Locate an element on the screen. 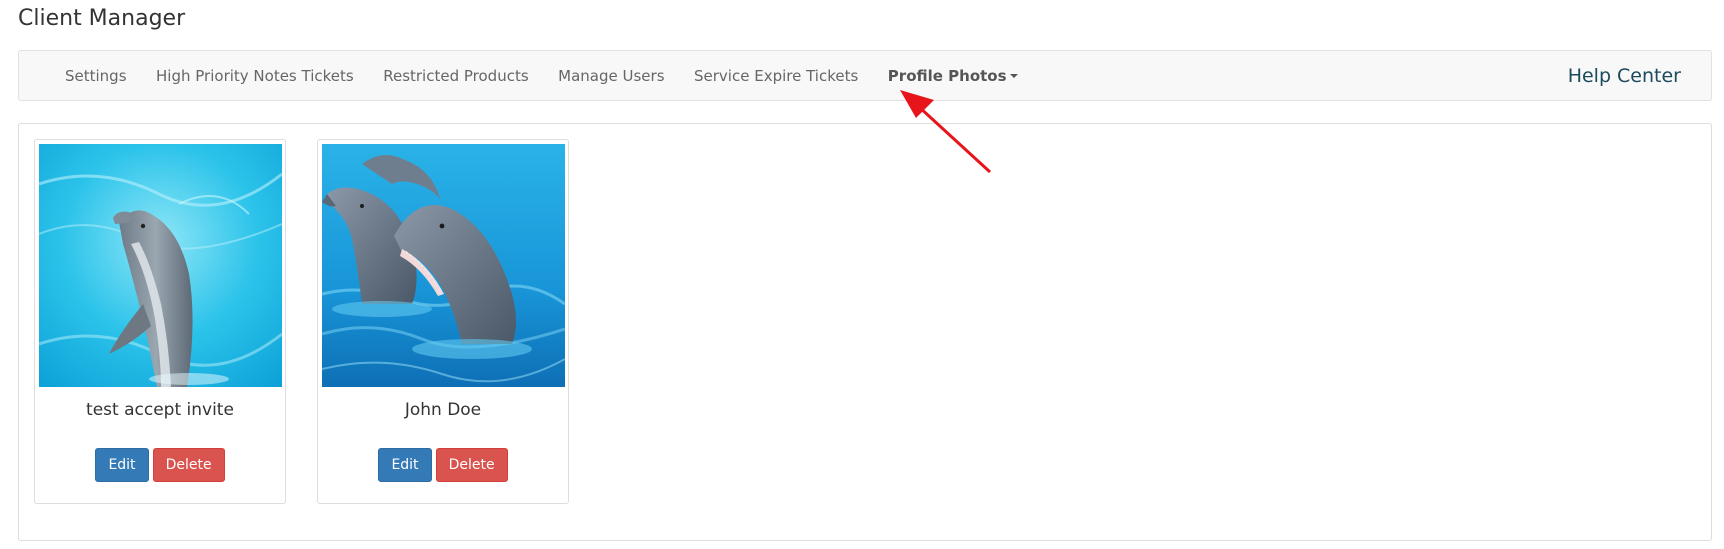 The width and height of the screenshot is (1724, 549). profile-card: test accept invite Edit Delete is located at coordinates (160, 321).